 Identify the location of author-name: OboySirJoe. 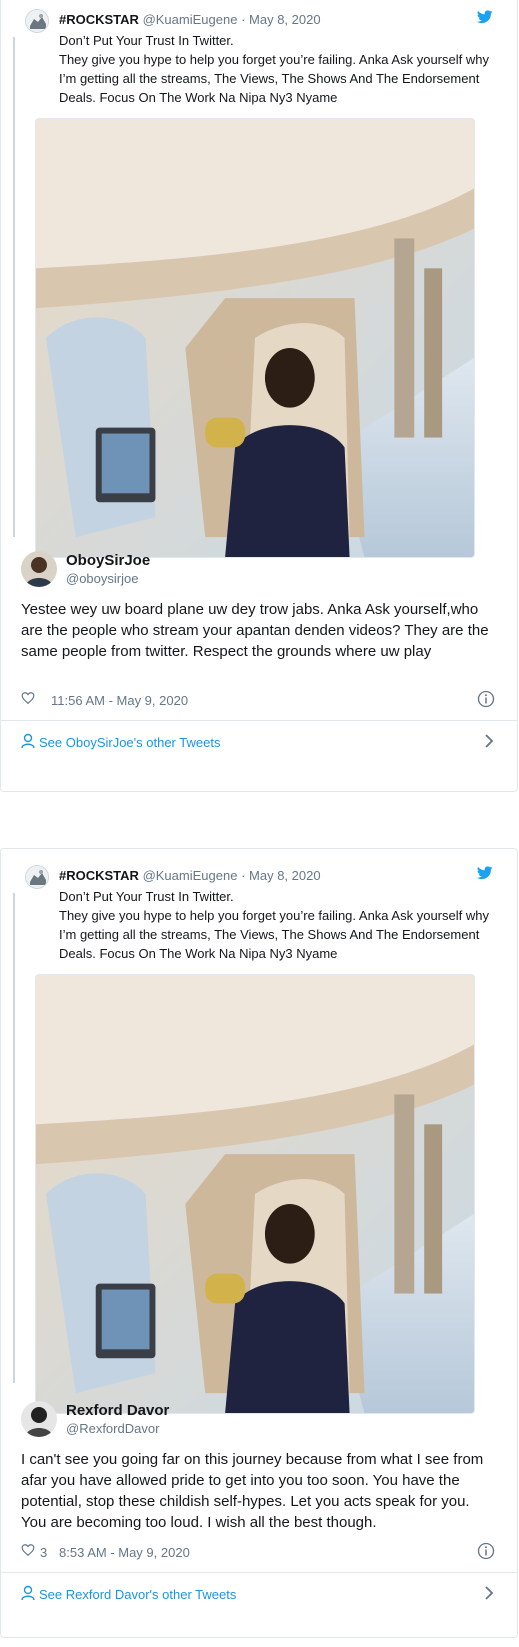
(108, 560).